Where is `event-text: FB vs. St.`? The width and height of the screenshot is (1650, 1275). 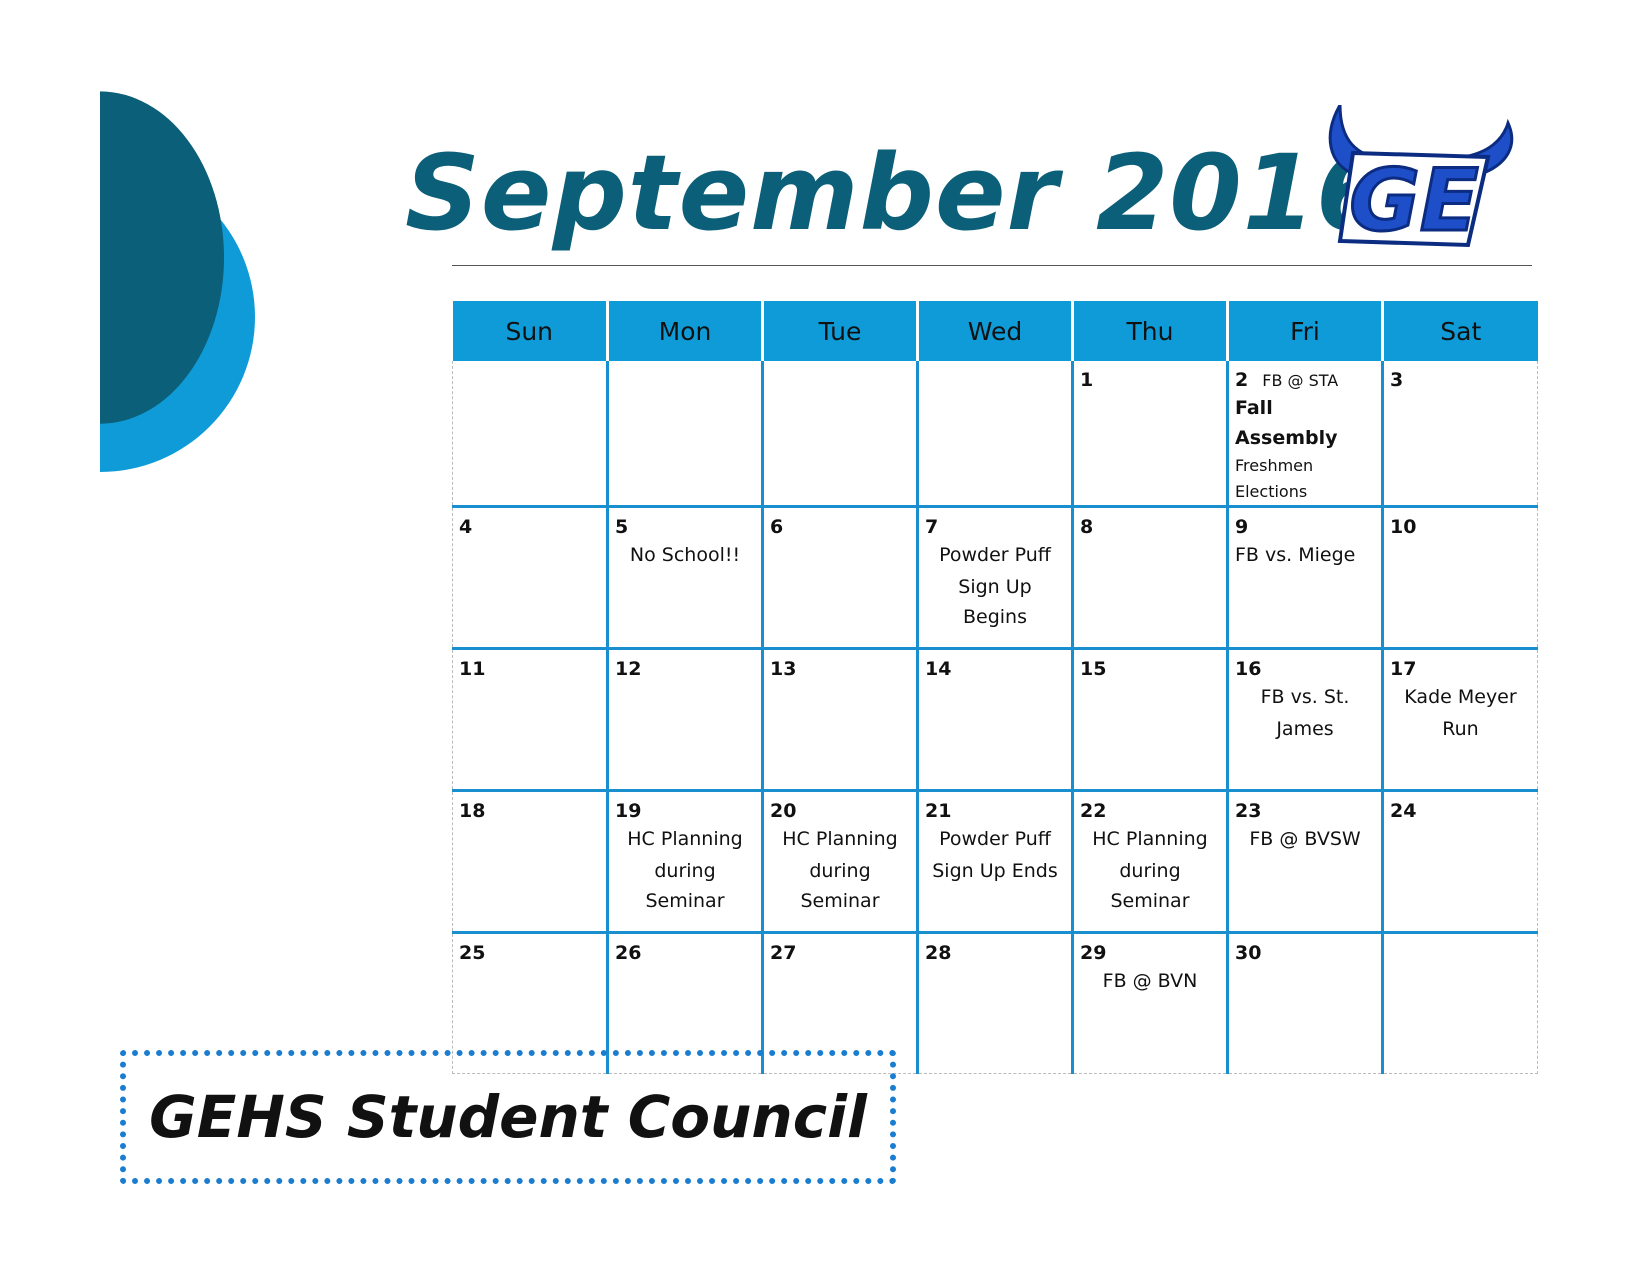
event-text: FB vs. St. is located at coordinates (1305, 697).